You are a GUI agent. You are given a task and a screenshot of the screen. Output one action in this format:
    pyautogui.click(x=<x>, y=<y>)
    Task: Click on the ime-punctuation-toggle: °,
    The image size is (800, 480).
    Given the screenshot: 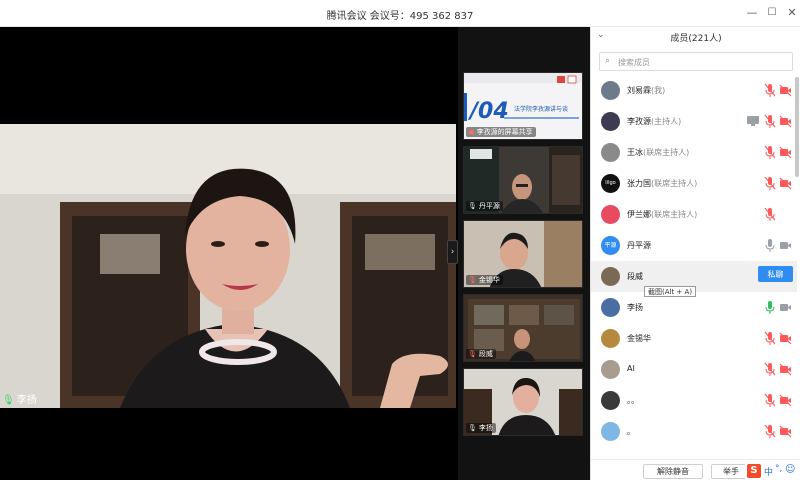 What is the action you would take?
    pyautogui.click(x=778, y=469)
    